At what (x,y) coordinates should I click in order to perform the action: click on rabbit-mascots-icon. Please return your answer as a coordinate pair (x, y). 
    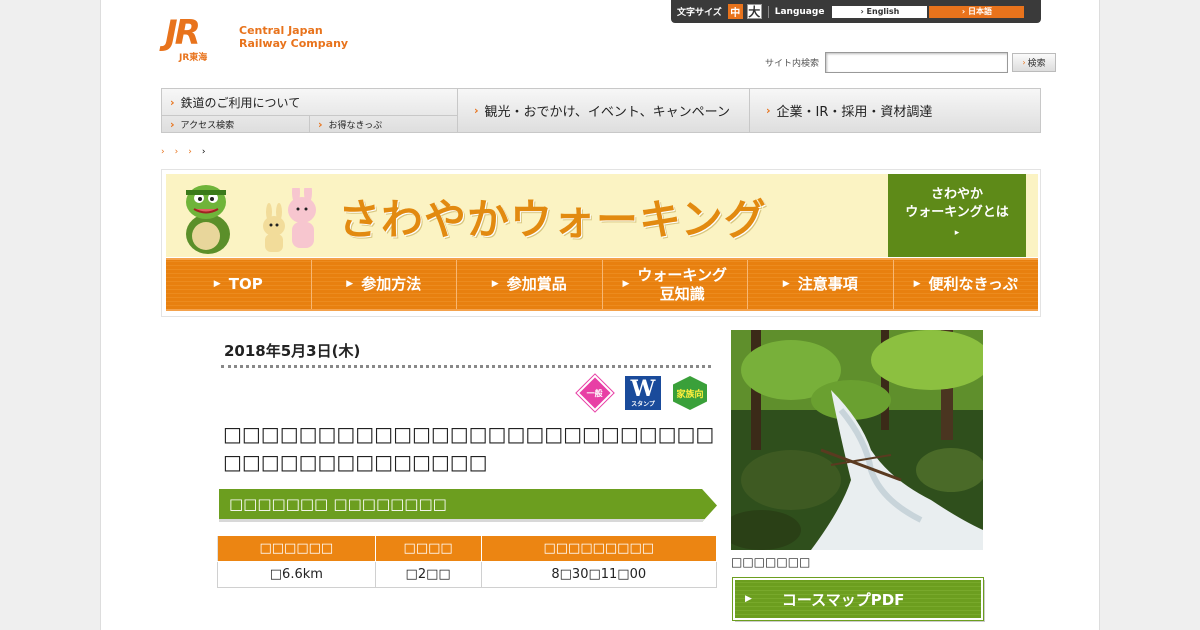
    Looking at the image, I should click on (289, 220).